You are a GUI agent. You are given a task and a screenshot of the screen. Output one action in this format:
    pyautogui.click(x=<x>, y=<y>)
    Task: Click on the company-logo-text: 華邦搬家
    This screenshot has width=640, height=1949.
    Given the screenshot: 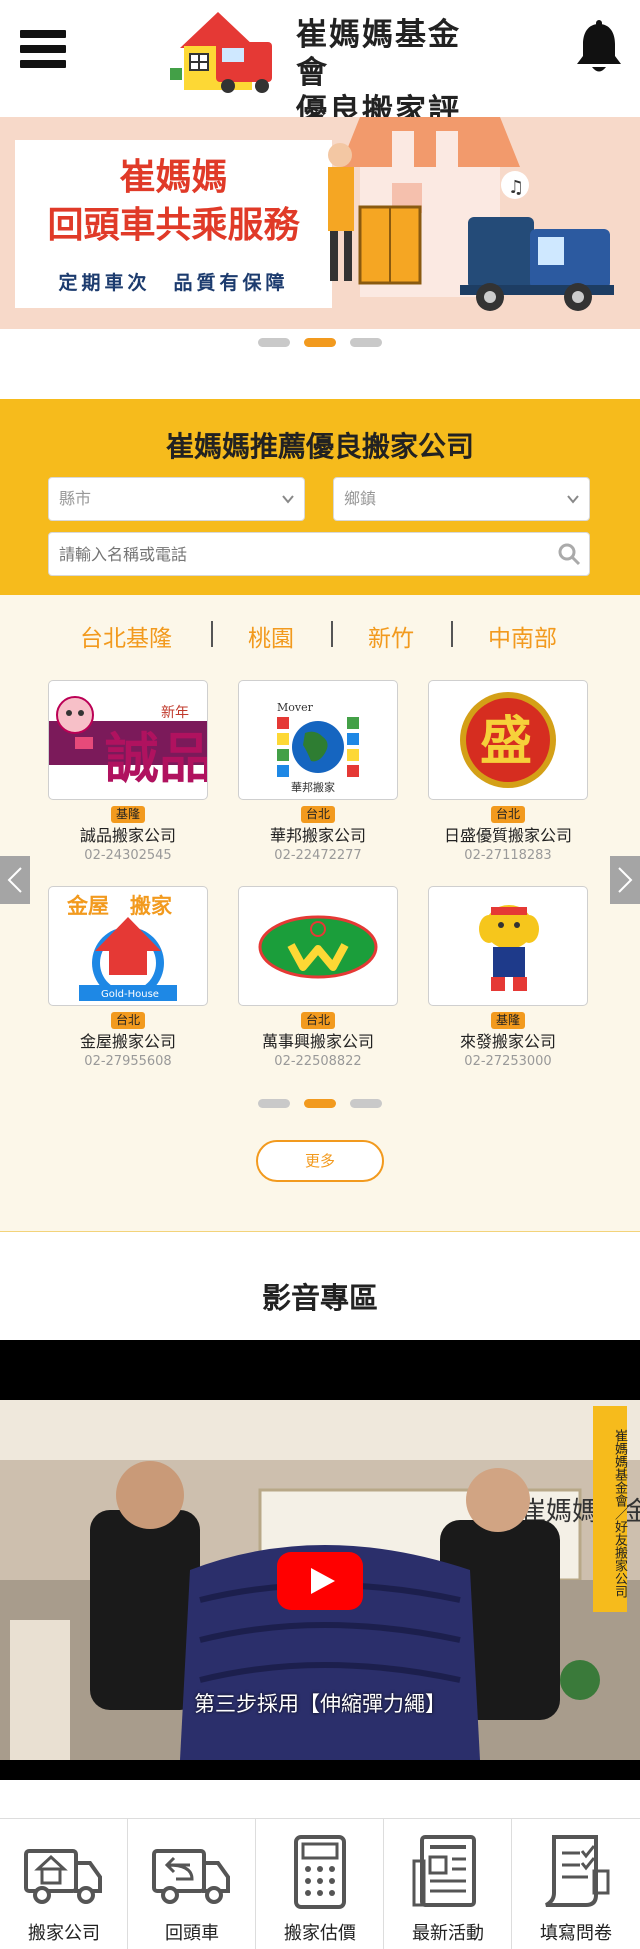 What is the action you would take?
    pyautogui.click(x=313, y=787)
    